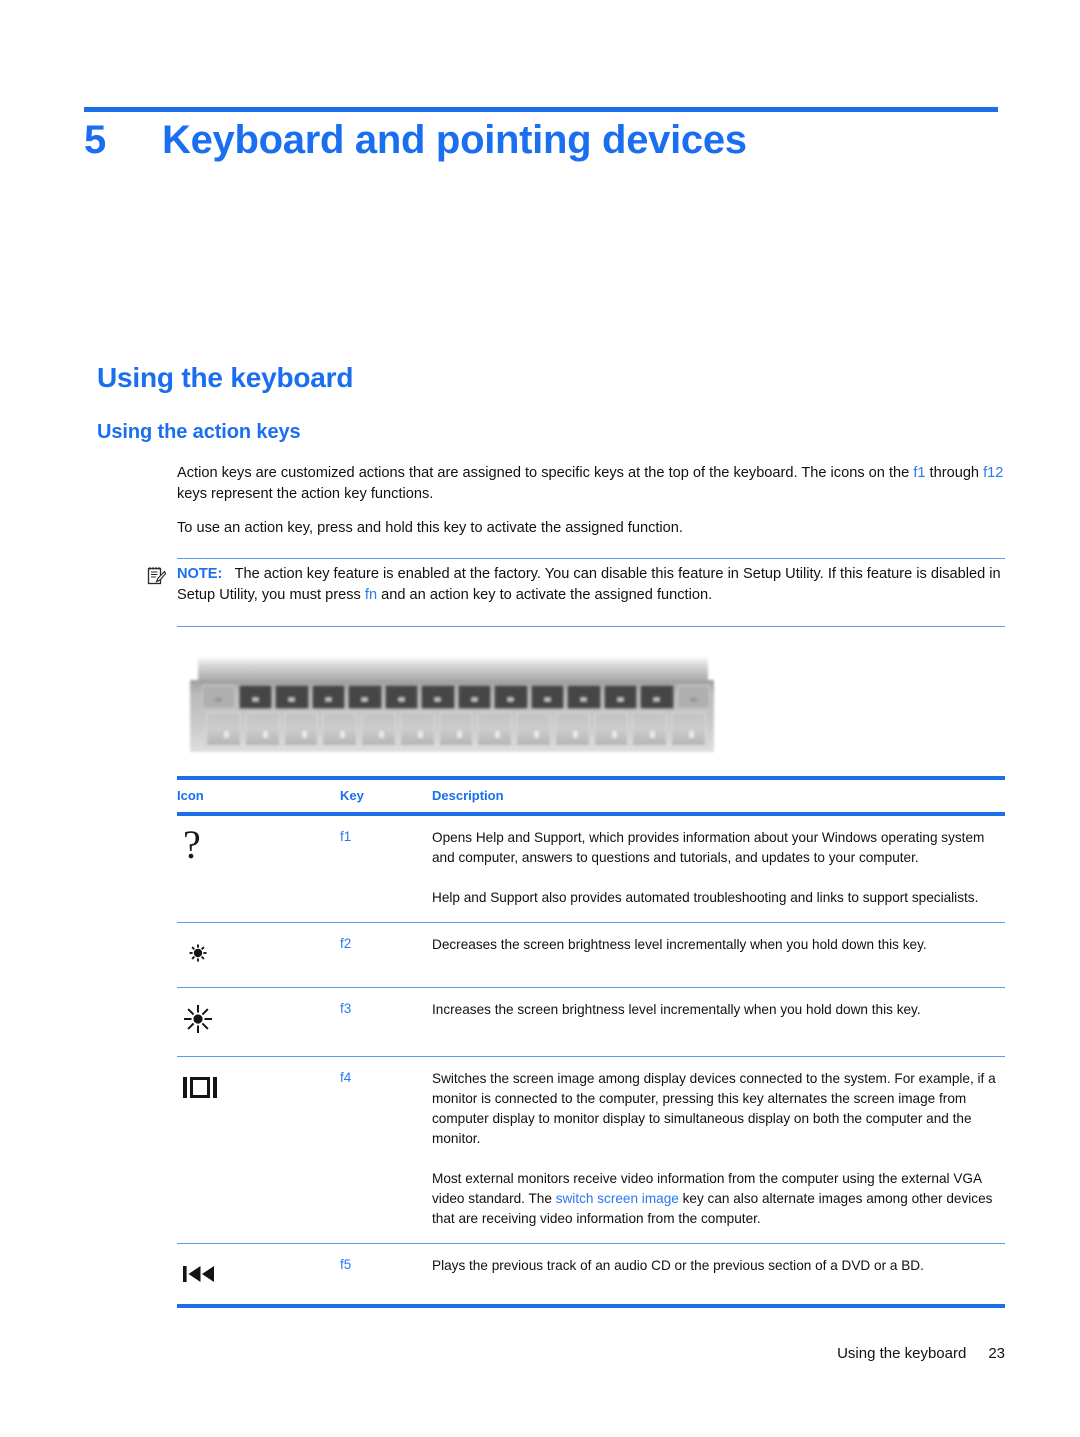  Describe the element at coordinates (993, 473) in the screenshot. I see `key-link-f12: f12` at that location.